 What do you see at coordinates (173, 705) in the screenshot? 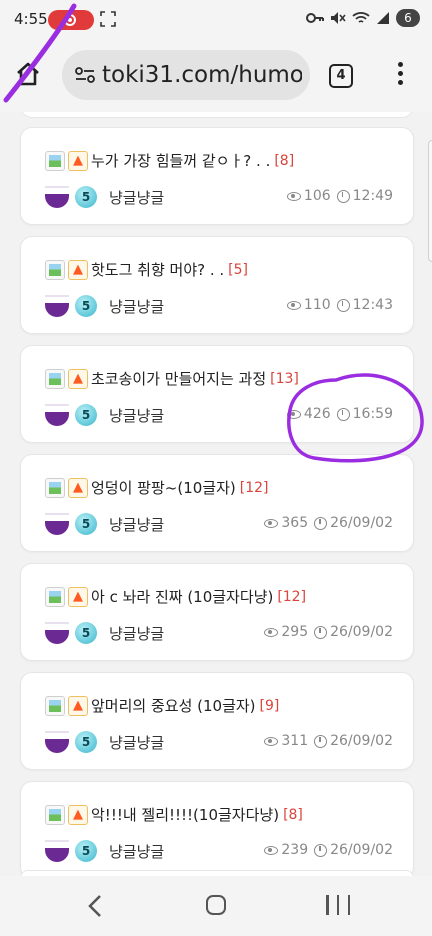
I see `post-title: 앞머리의 중요성 (10글자)` at bounding box center [173, 705].